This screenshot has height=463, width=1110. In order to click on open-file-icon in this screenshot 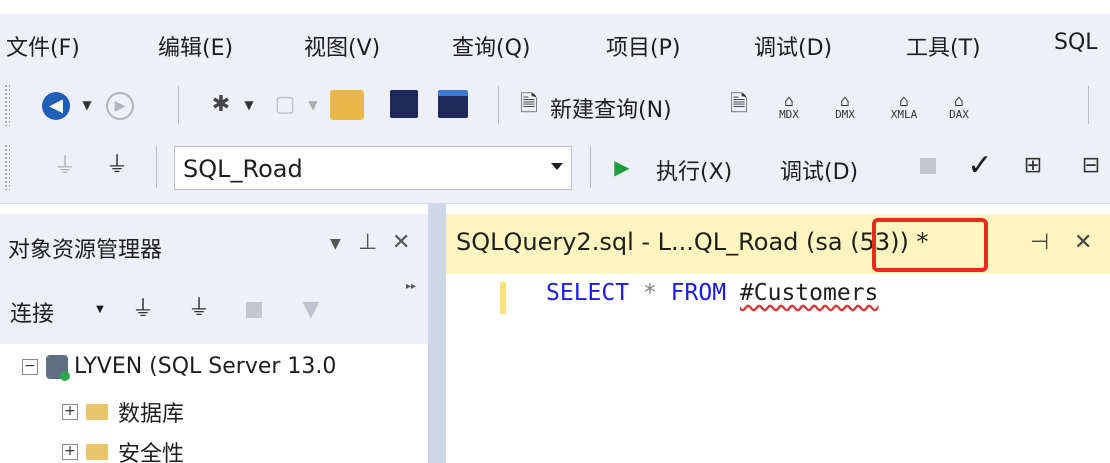, I will do `click(347, 105)`.